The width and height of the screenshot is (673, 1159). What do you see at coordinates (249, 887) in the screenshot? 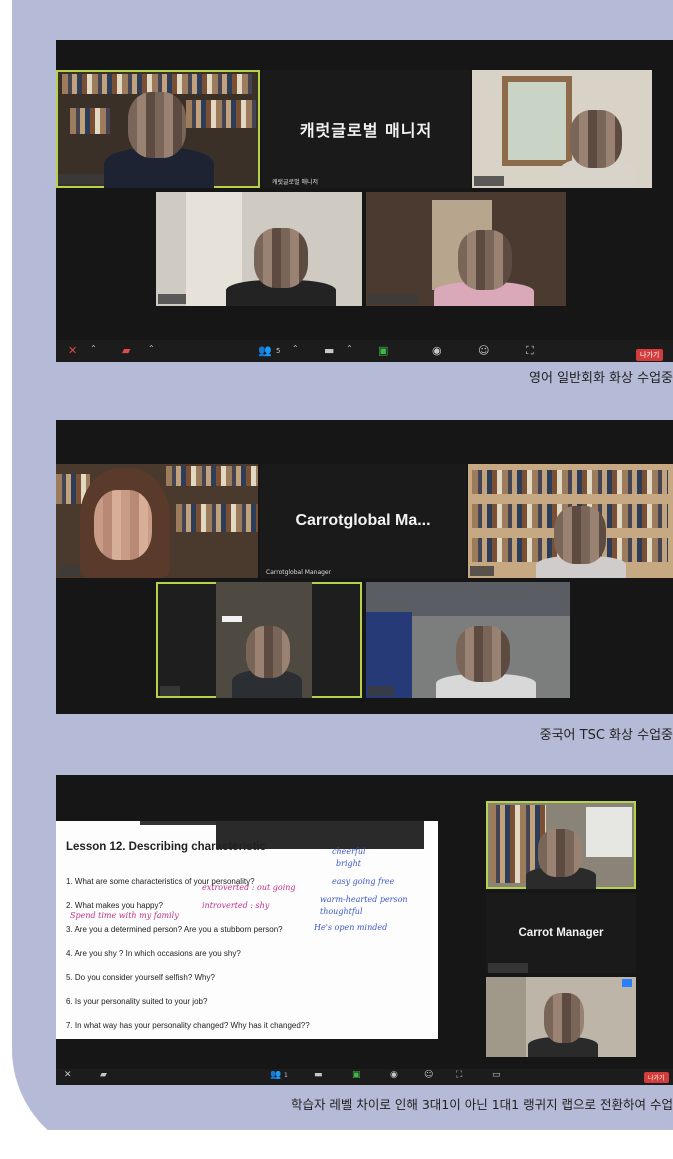
I see `annotation-extroverted: extroverted : out going` at bounding box center [249, 887].